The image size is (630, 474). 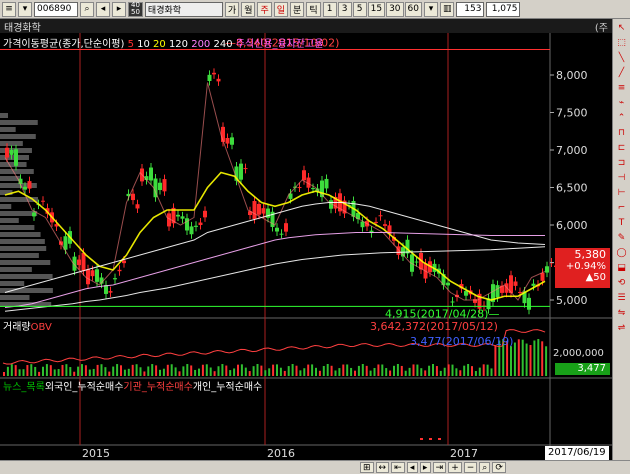 What do you see at coordinates (25, 9) in the screenshot?
I see `dropdown-button: ▾` at bounding box center [25, 9].